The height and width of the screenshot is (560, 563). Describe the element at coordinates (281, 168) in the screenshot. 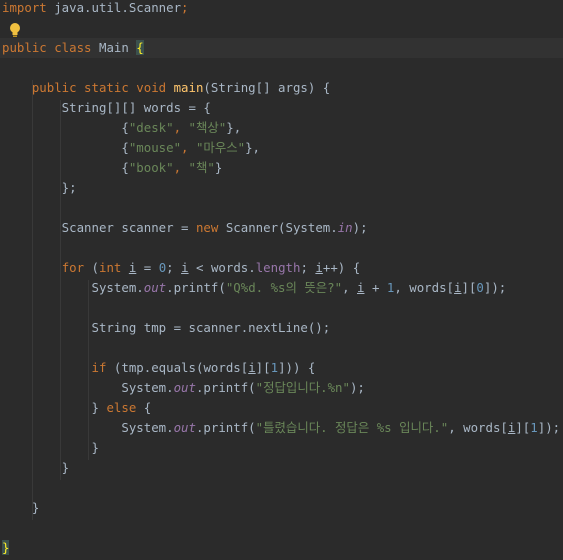

I see `code-line: {"book", "책"}` at that location.